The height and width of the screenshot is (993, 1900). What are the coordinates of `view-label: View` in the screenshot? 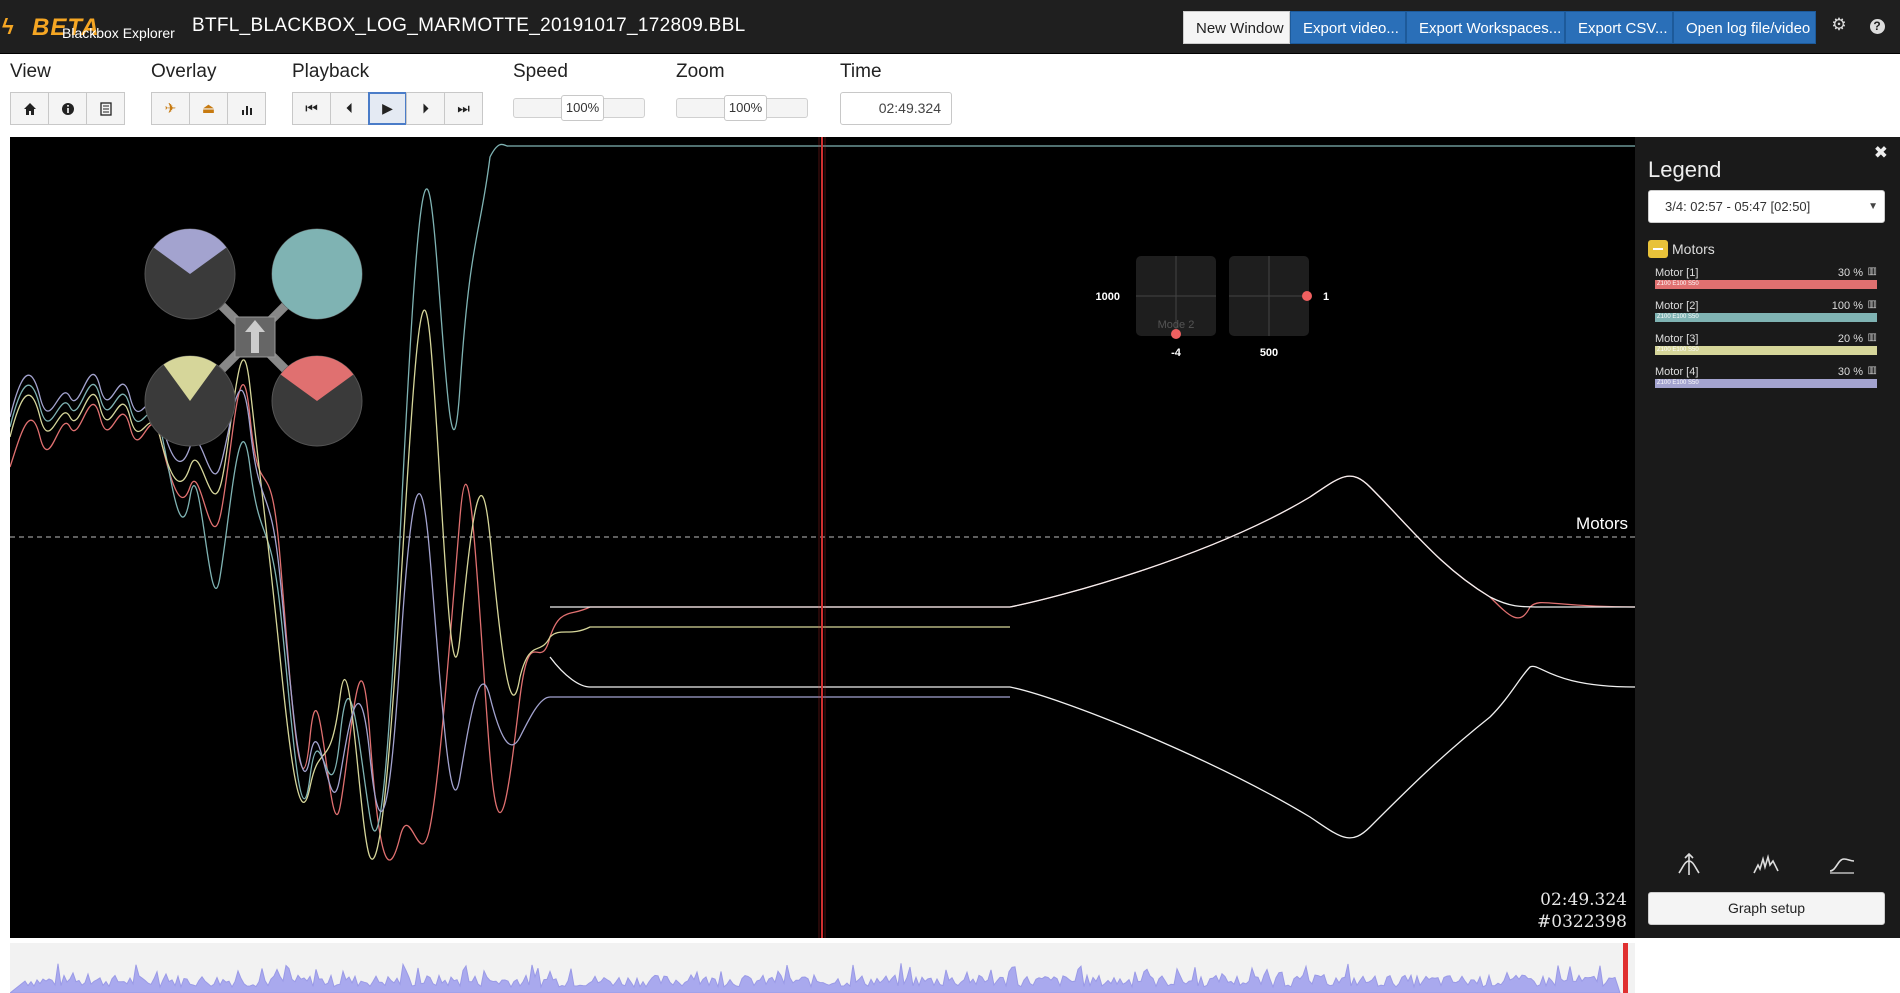 It's located at (30, 71).